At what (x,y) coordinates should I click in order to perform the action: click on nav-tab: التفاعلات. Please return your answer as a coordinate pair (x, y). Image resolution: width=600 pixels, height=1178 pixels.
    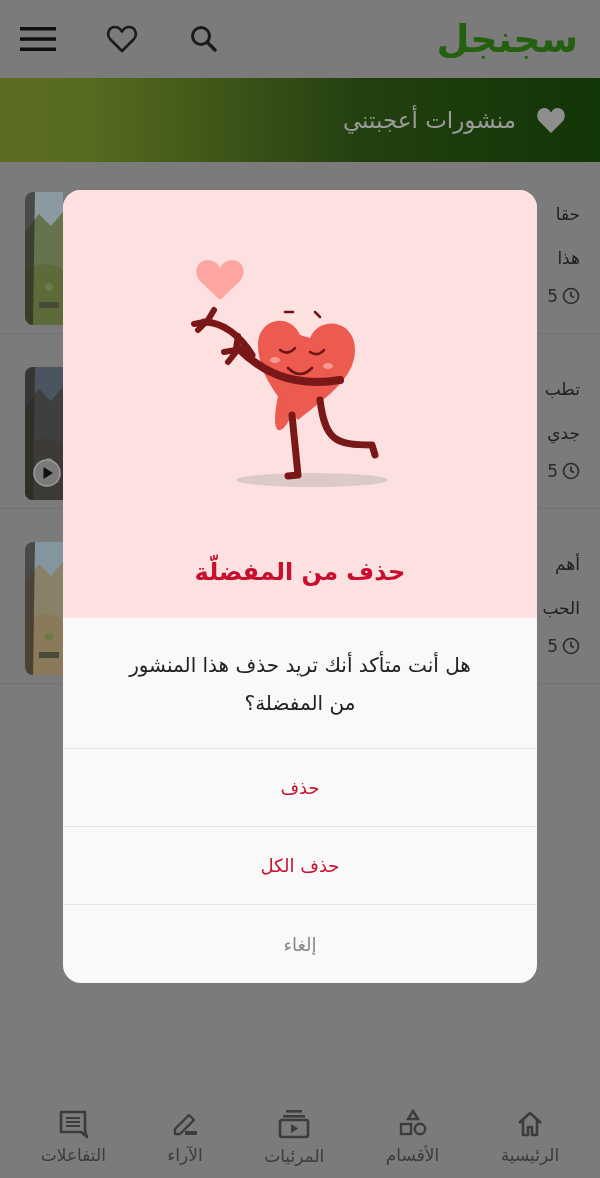
    Looking at the image, I should click on (73, 1136).